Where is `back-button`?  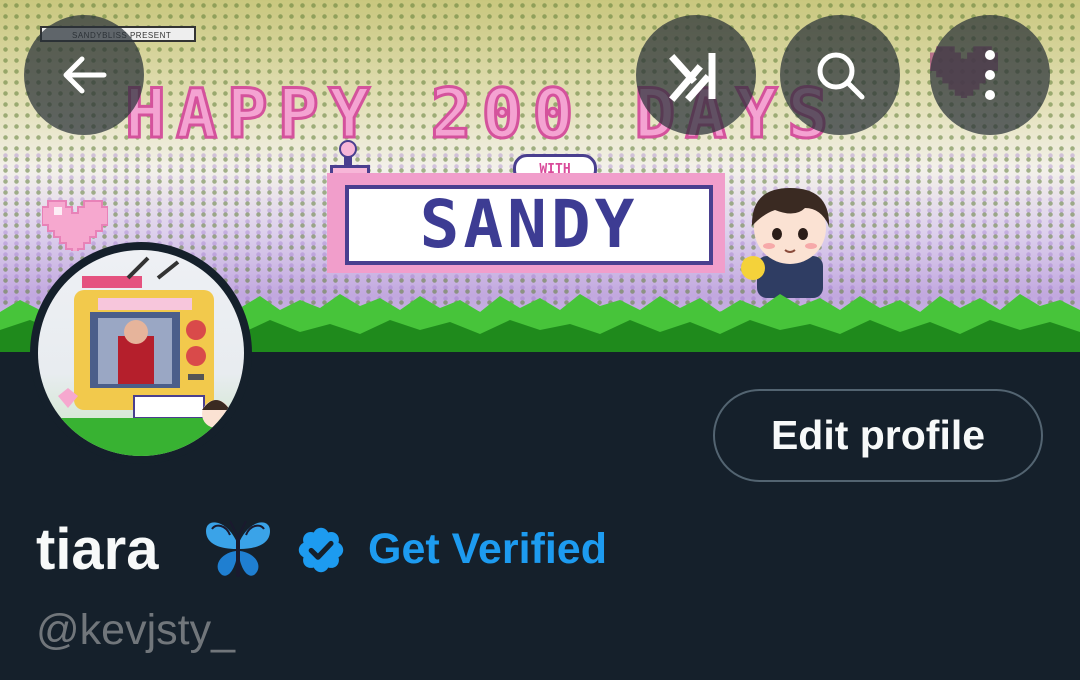
back-button is located at coordinates (84, 75).